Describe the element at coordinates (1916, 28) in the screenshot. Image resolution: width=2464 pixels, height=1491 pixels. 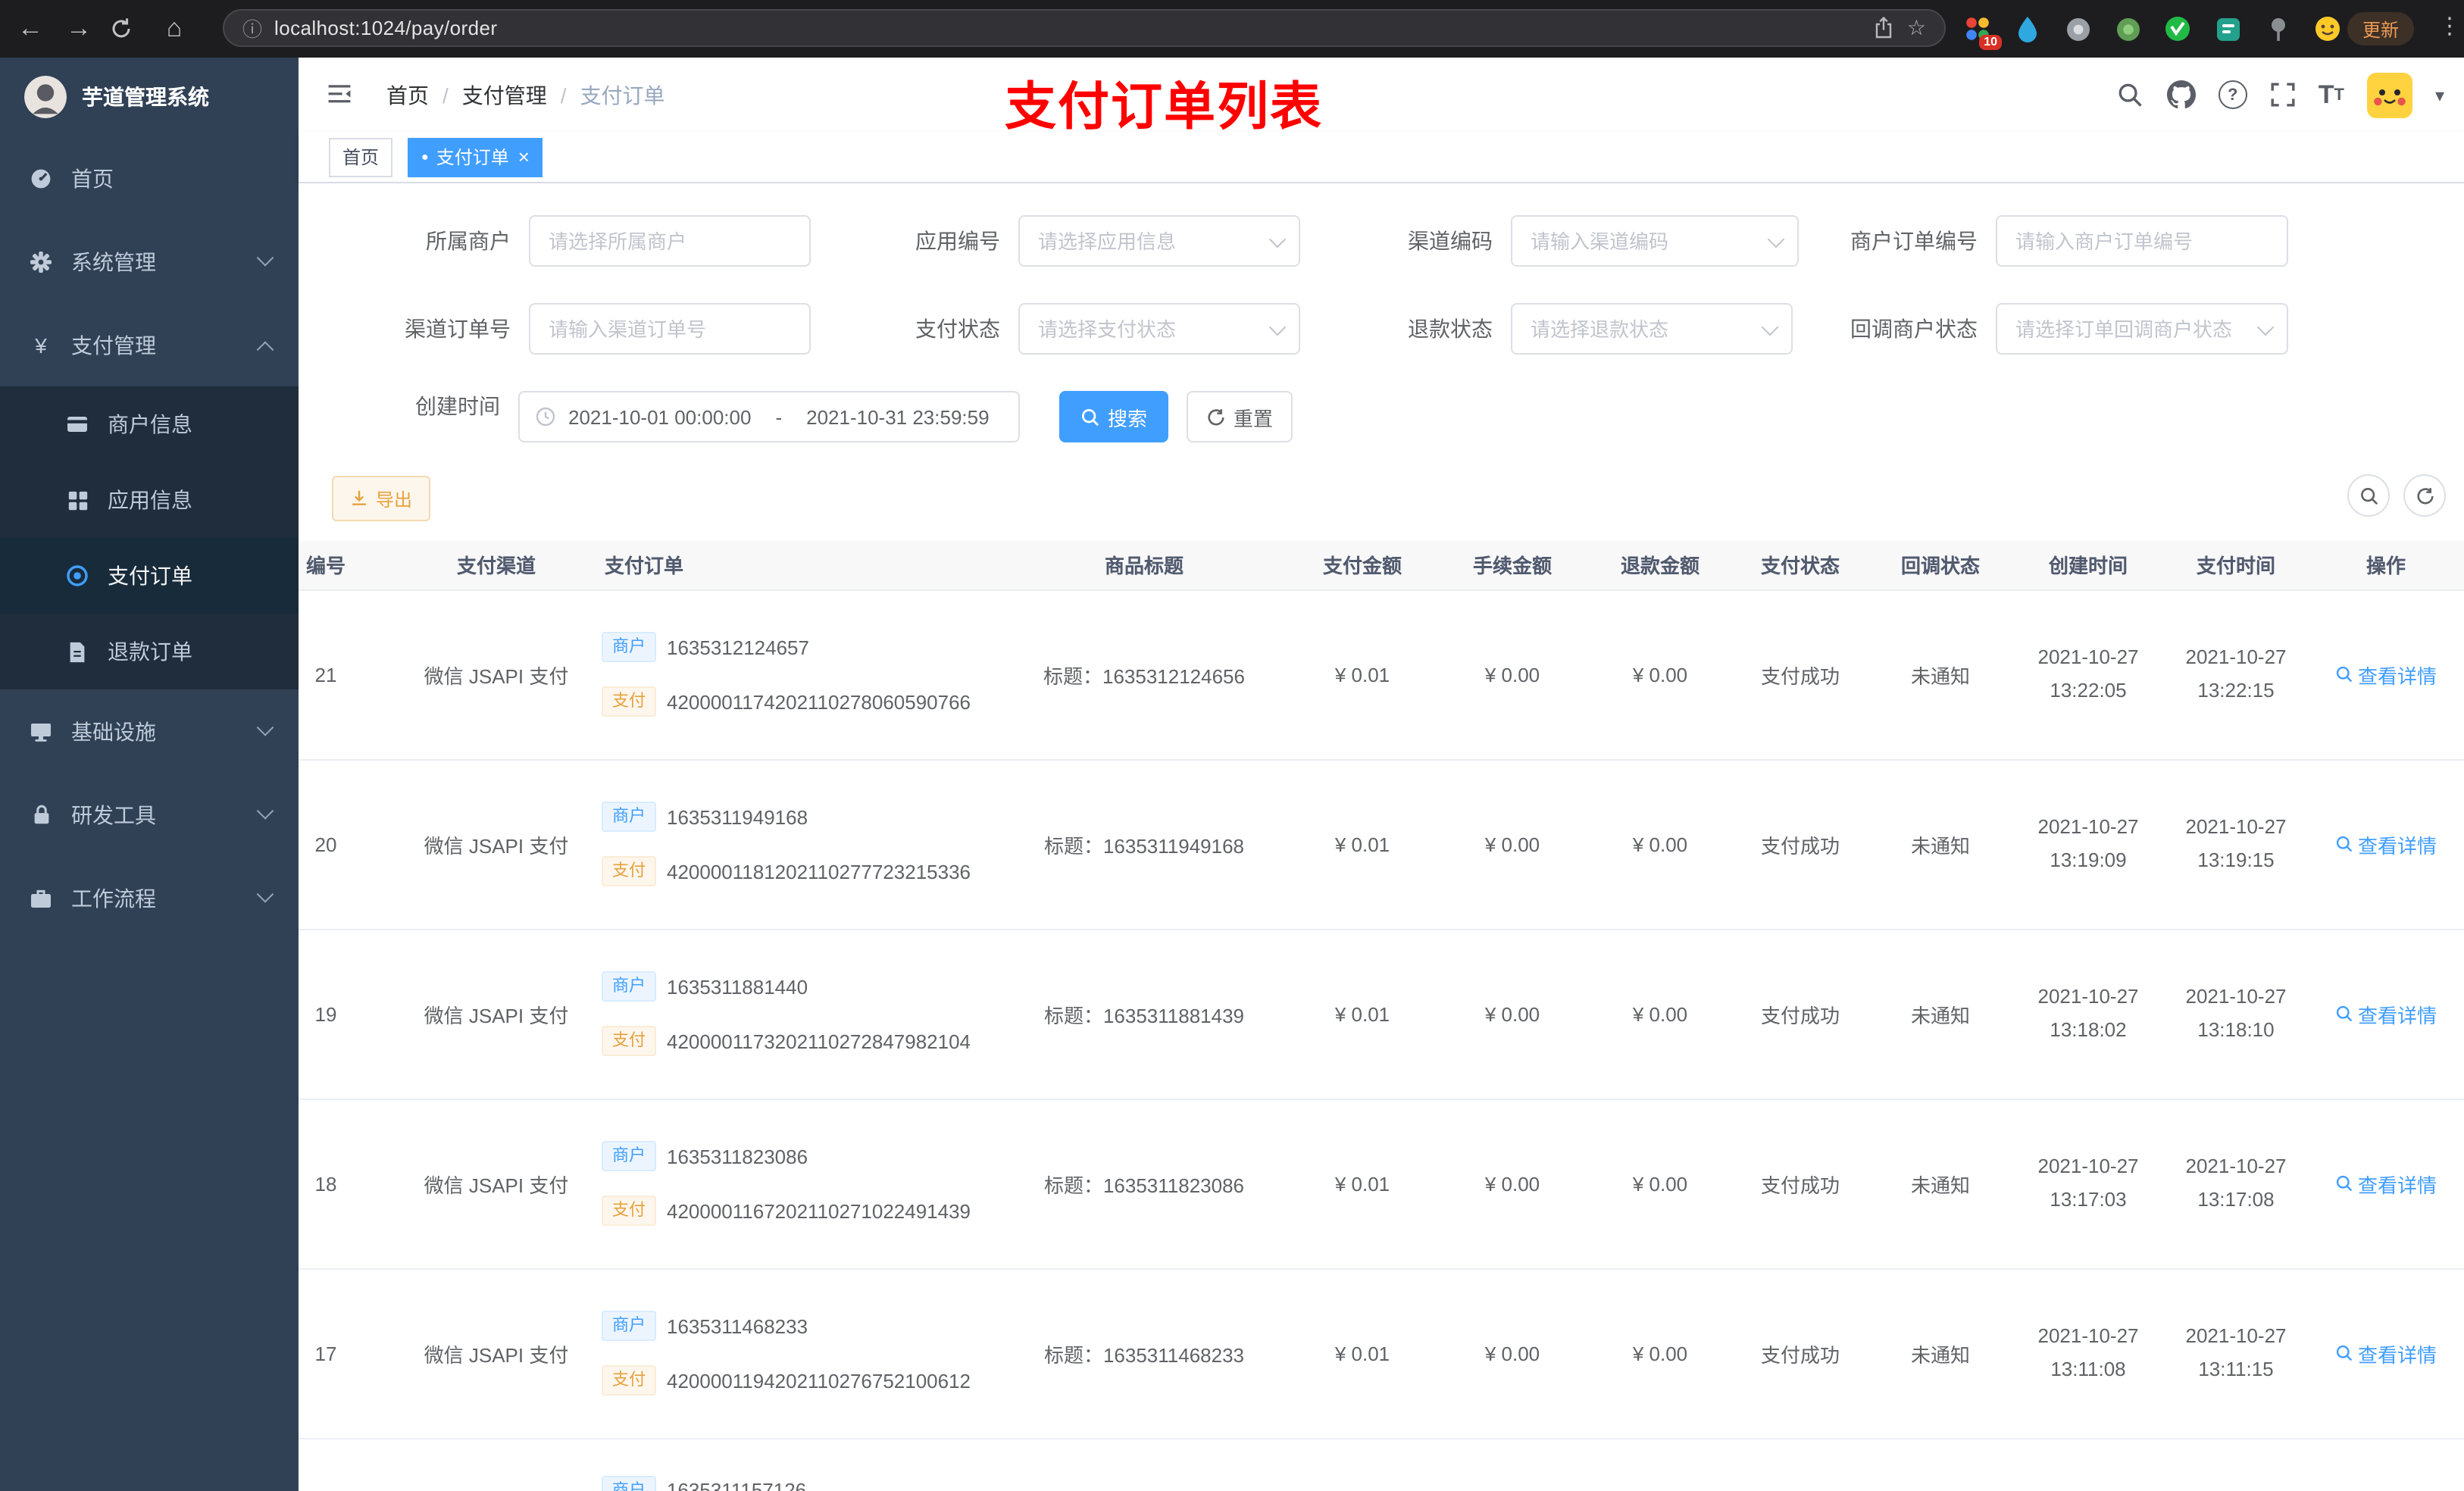
I see `bookmark-star-icon: ☆` at that location.